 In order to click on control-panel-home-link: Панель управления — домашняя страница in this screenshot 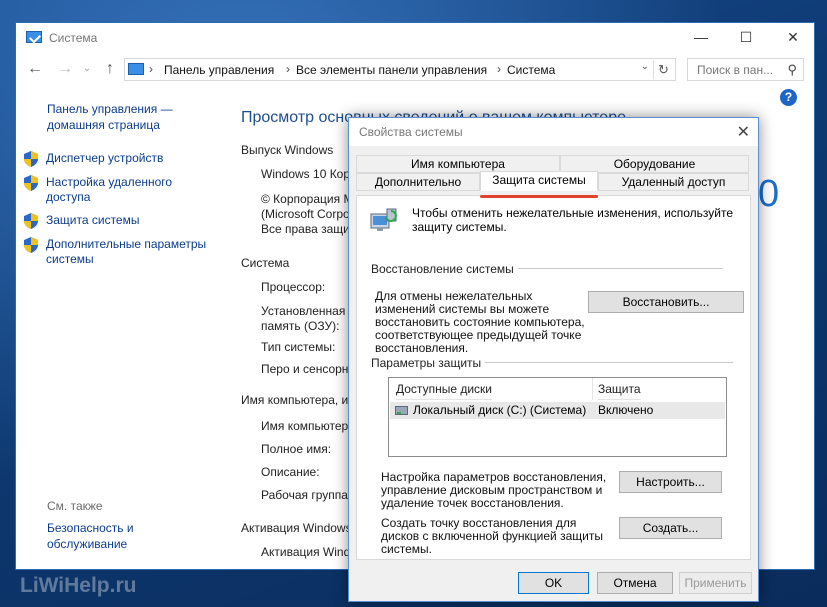, I will do `click(127, 117)`.